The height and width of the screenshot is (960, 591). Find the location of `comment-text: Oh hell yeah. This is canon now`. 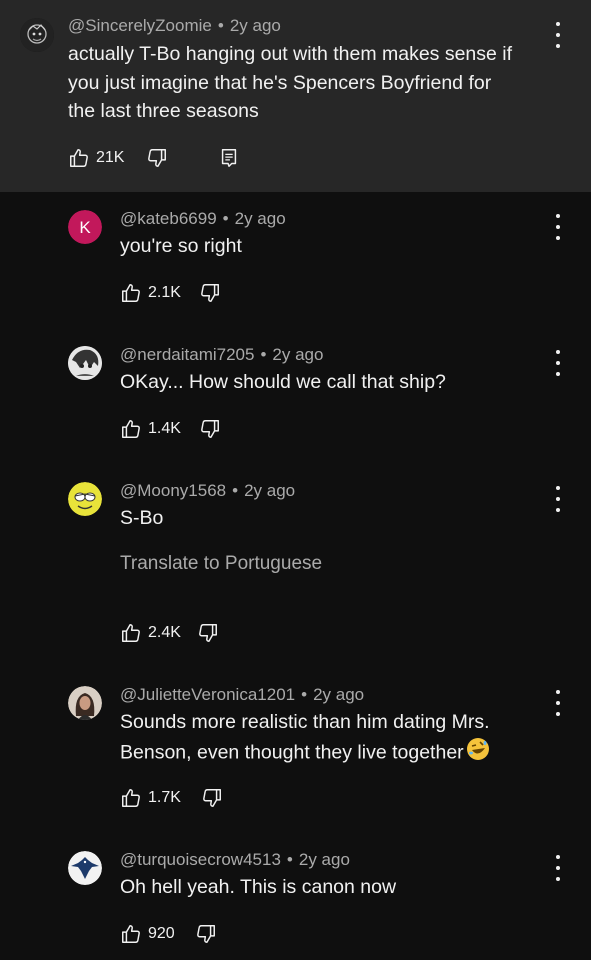

comment-text: Oh hell yeah. This is canon now is located at coordinates (258, 887).